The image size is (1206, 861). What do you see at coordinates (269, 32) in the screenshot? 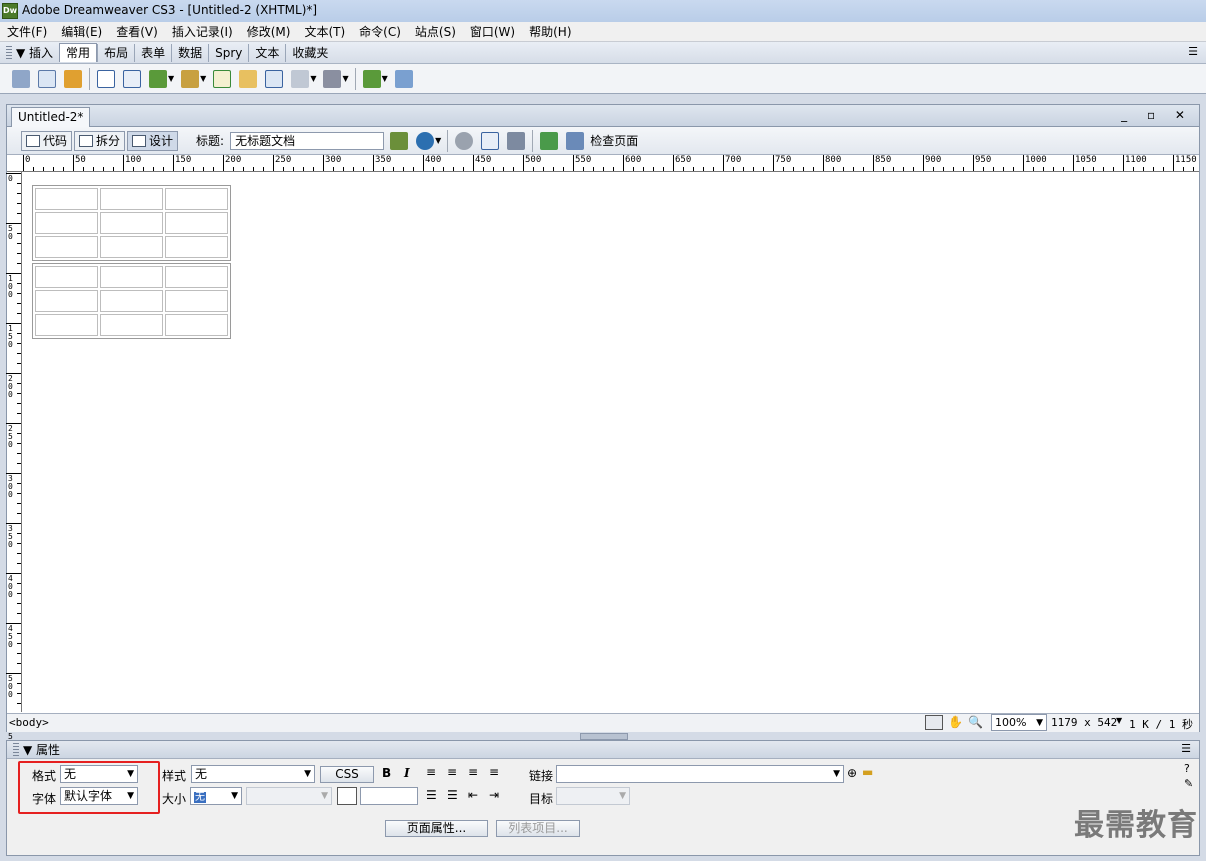
I see `menu-modify: 修改(M)` at bounding box center [269, 32].